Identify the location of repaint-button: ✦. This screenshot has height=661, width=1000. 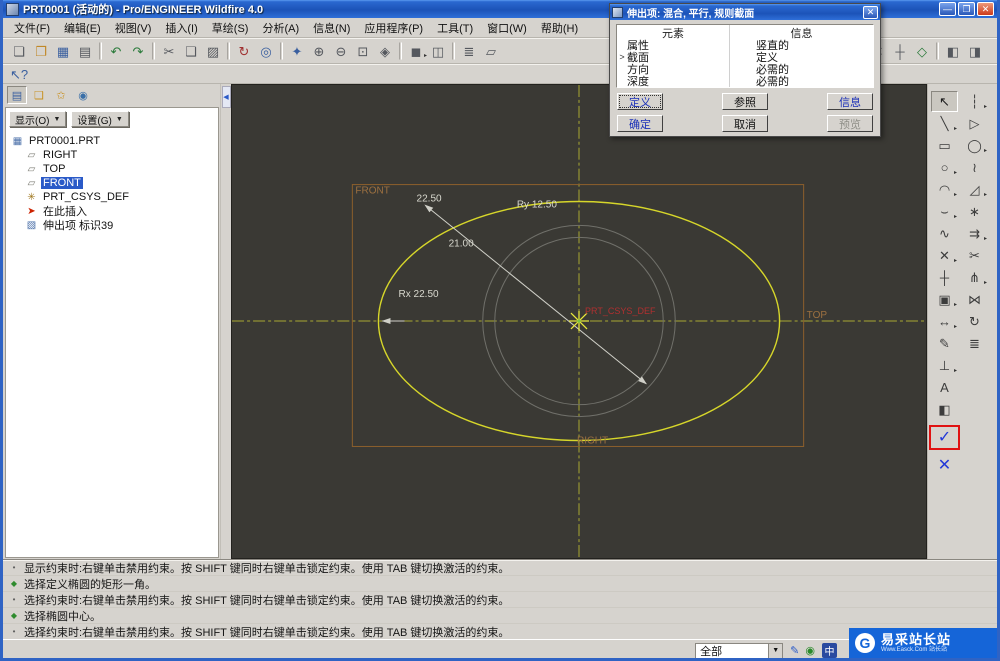
(297, 51).